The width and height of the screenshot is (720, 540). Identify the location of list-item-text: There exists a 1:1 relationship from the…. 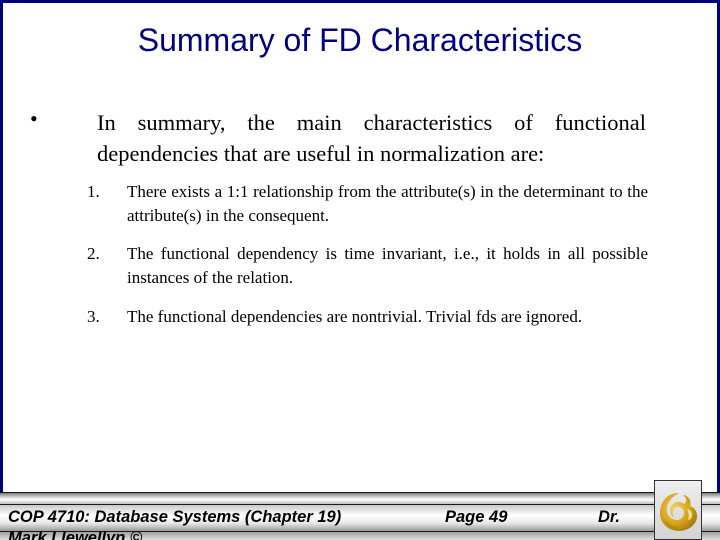
(387, 203).